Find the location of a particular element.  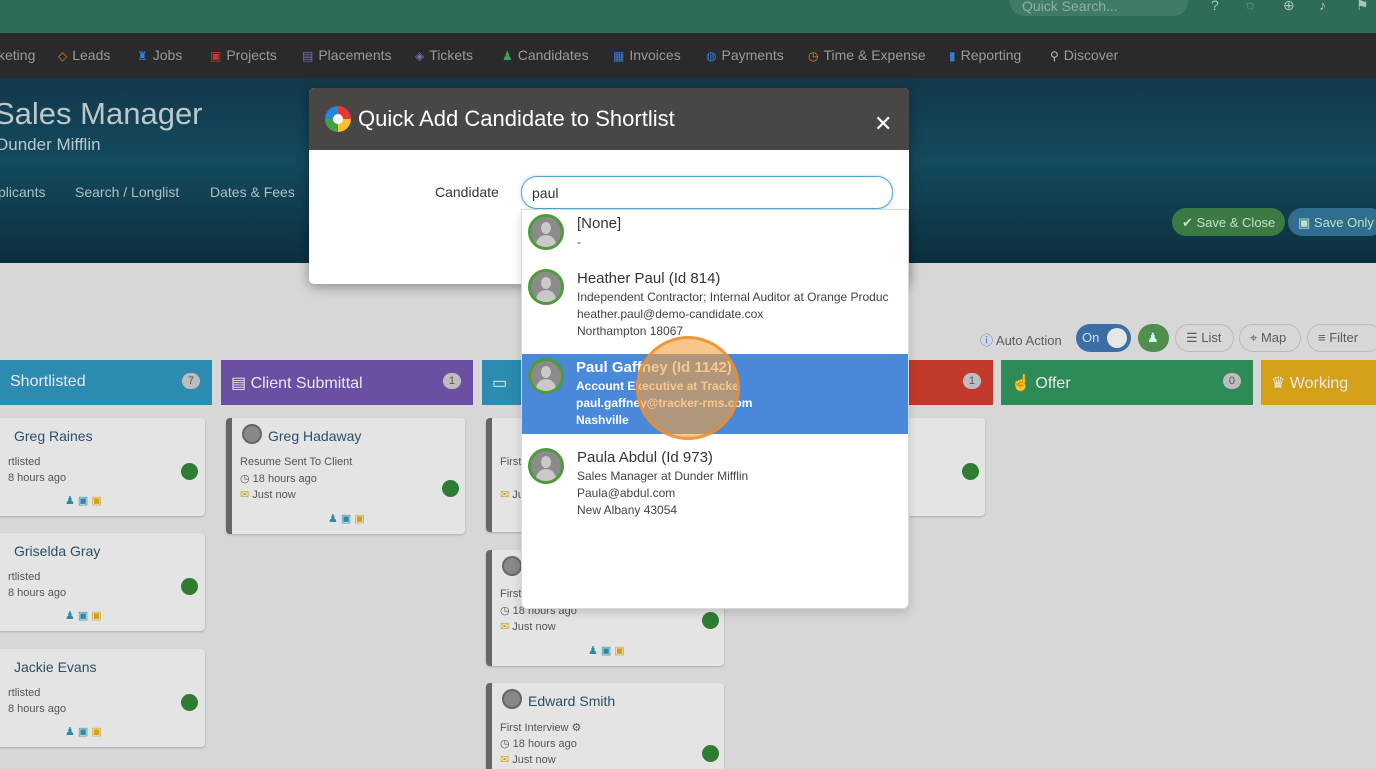

nav-invoices: ▦ Invoices is located at coordinates (647, 55).